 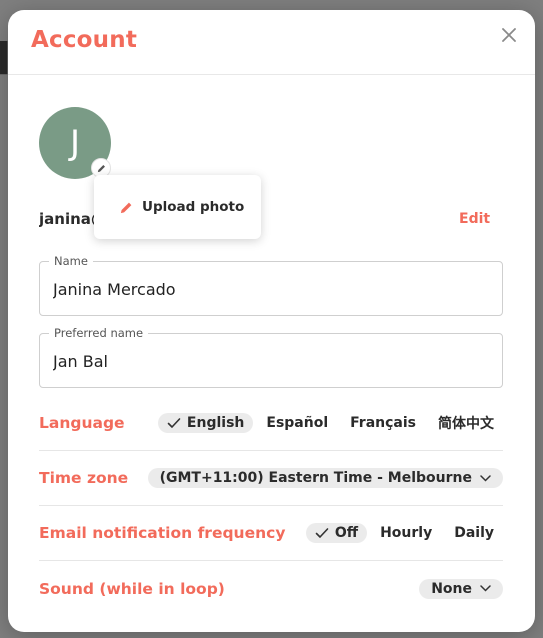 I want to click on time-zone-select: (GMT+11:00) Eastern Time - Melbourne, so click(x=325, y=478).